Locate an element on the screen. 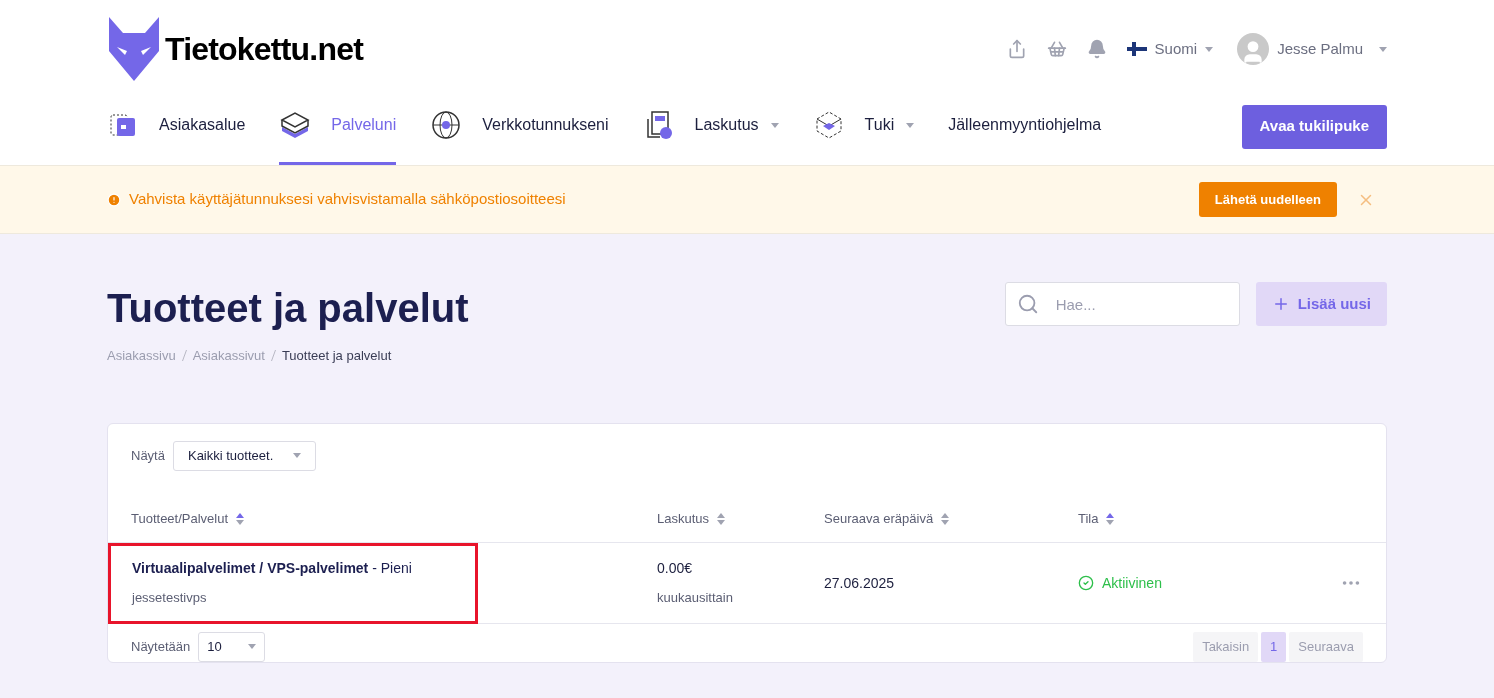  product-cell: Virtuaalipalvelimet / VPS-palvelimet - Pieni jessetestivps is located at coordinates (293, 583).